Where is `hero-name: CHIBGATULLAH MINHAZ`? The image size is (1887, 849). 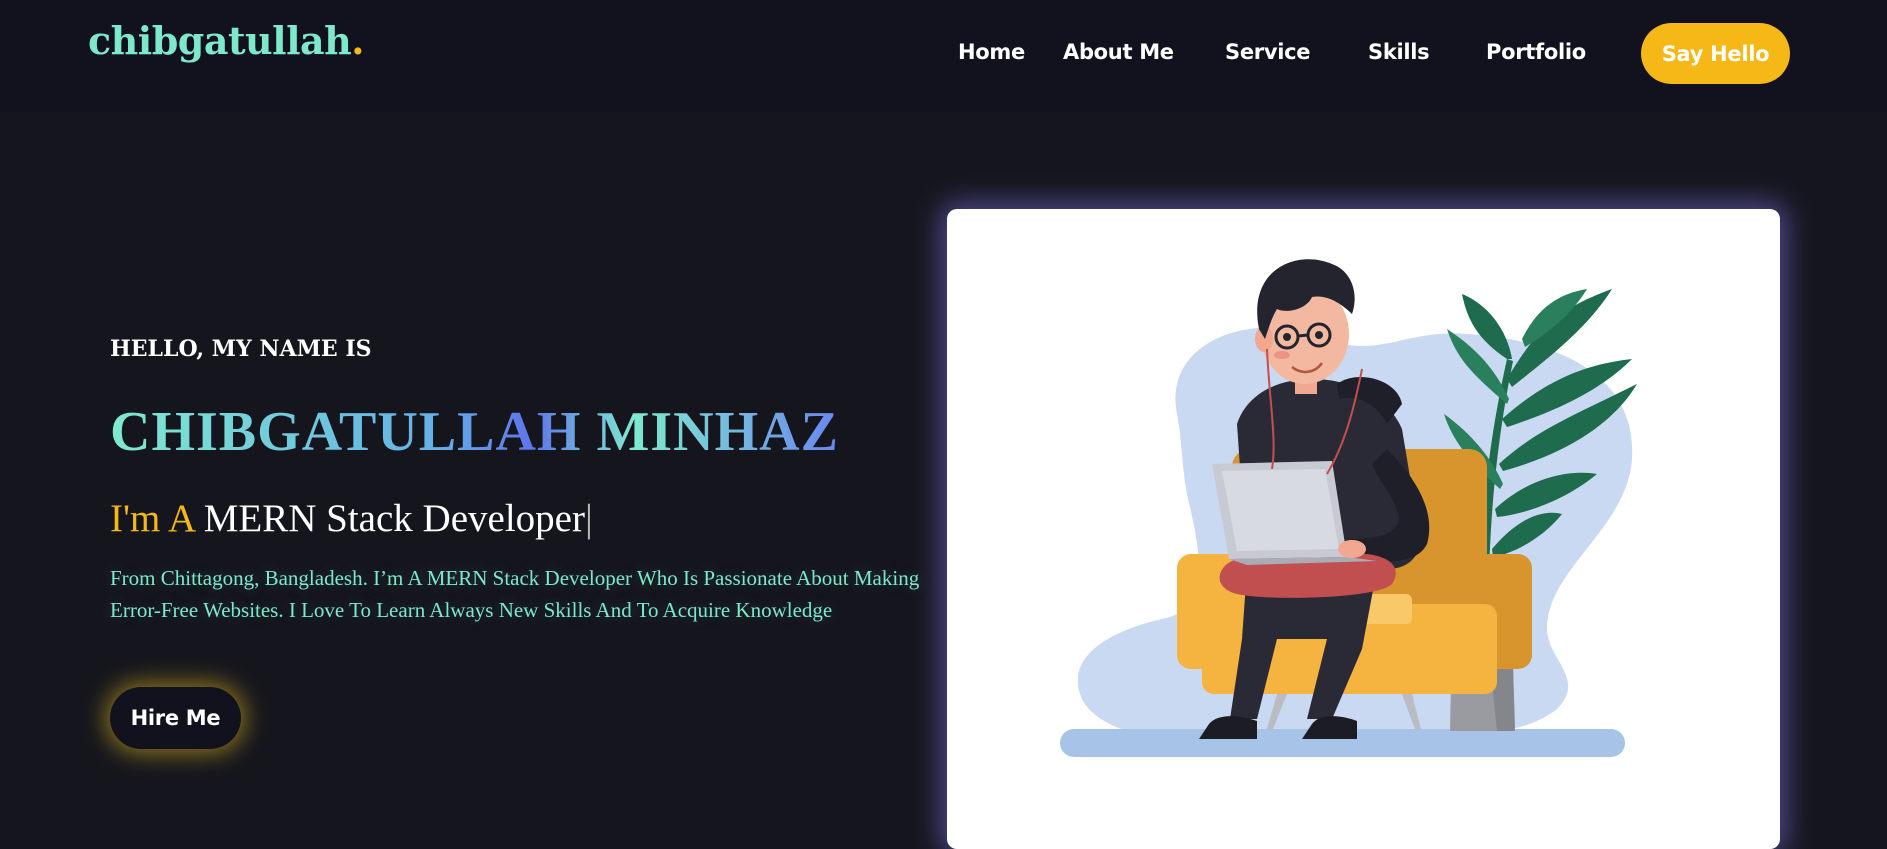 hero-name: CHIBGATULLAH MINHAZ is located at coordinates (474, 432).